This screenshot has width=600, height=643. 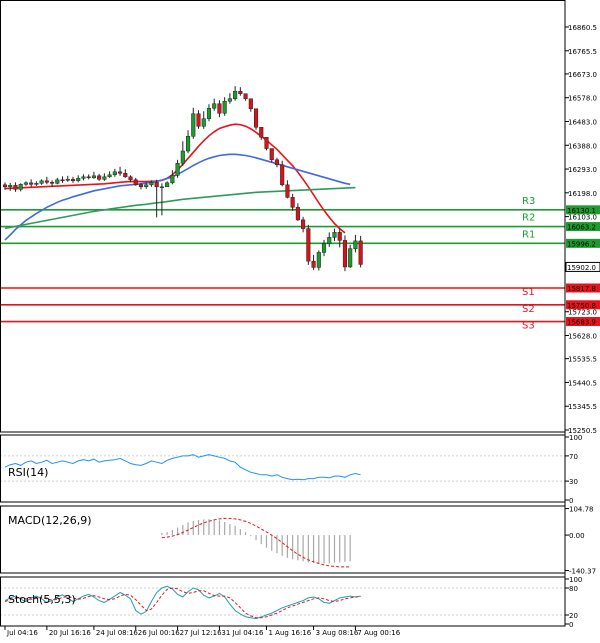 I want to click on level-tag-value: 16130.1, so click(x=581, y=211).